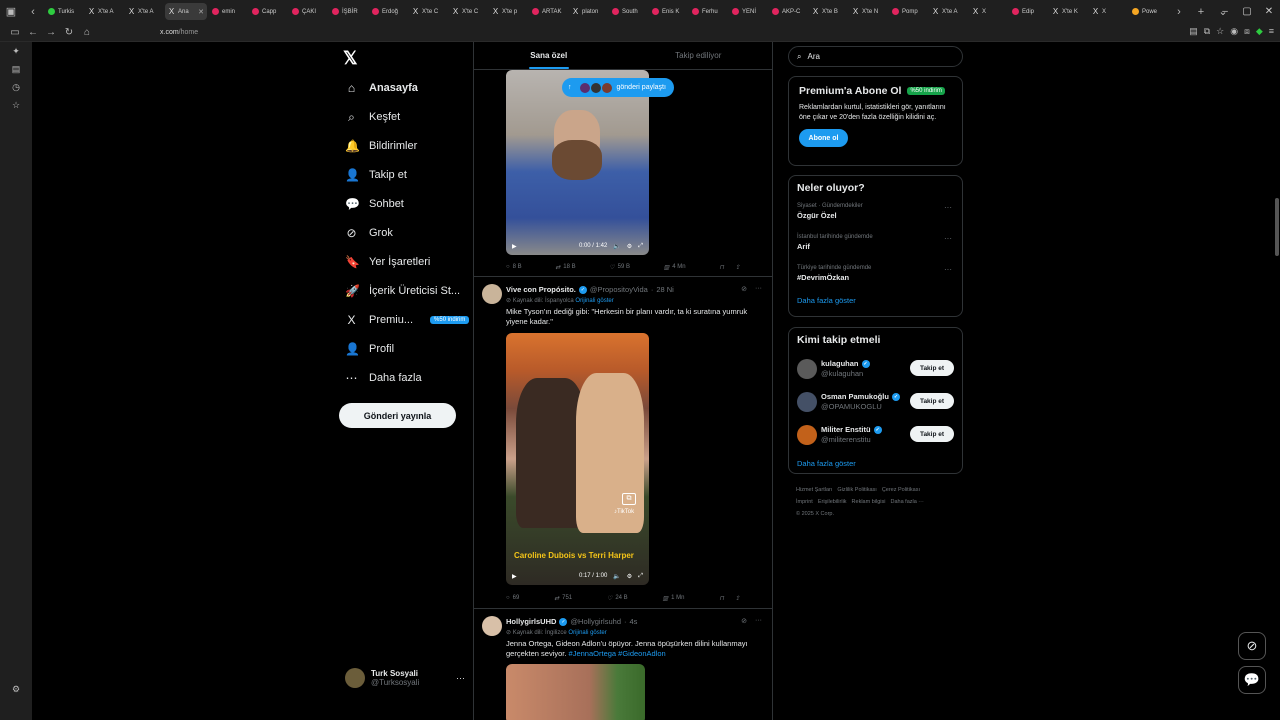 The width and height of the screenshot is (1280, 720). Describe the element at coordinates (33, 11) in the screenshot. I see `tab-scroll-left-icon: ‹` at that location.